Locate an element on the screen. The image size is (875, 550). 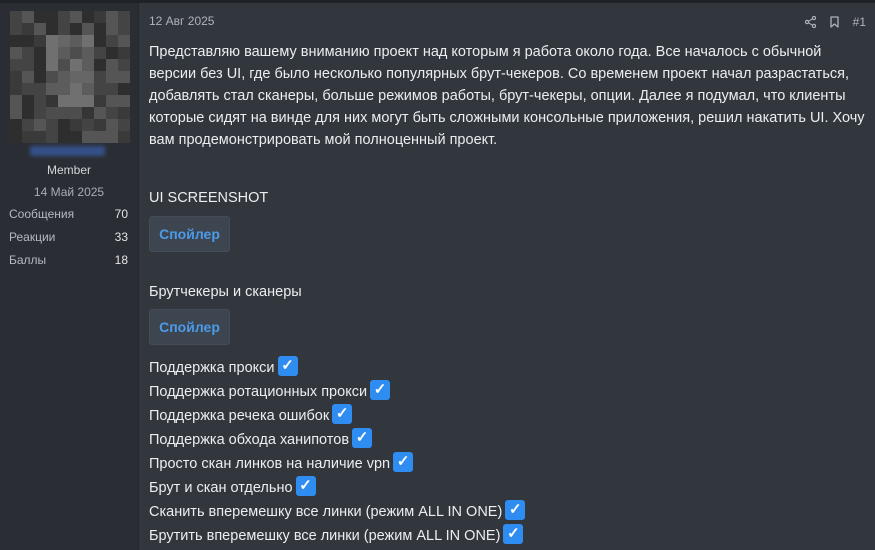
section-title-brutecheckers: Брутчекеры и сканеры is located at coordinates (225, 292).